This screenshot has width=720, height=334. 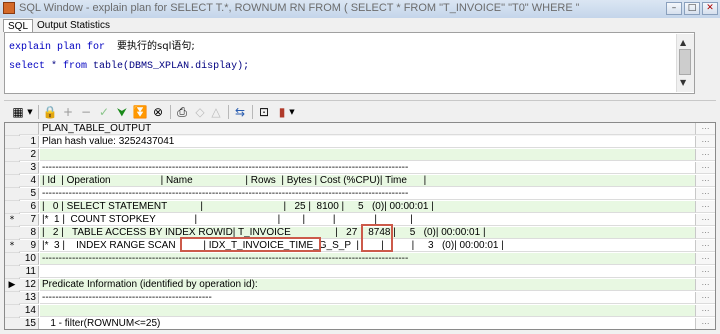 What do you see at coordinates (29, 194) in the screenshot?
I see `row-number: 5` at bounding box center [29, 194].